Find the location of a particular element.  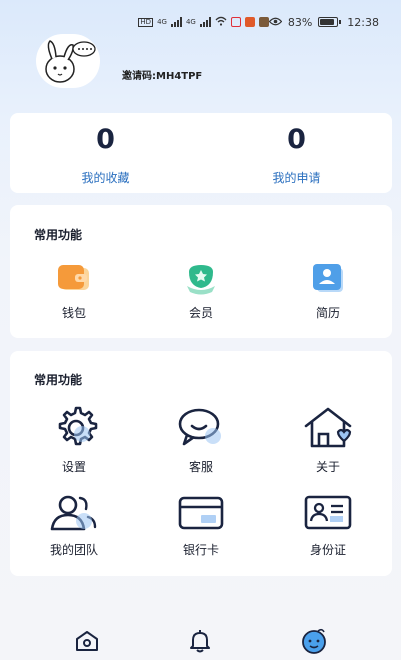

home-heart-icon is located at coordinates (328, 427).